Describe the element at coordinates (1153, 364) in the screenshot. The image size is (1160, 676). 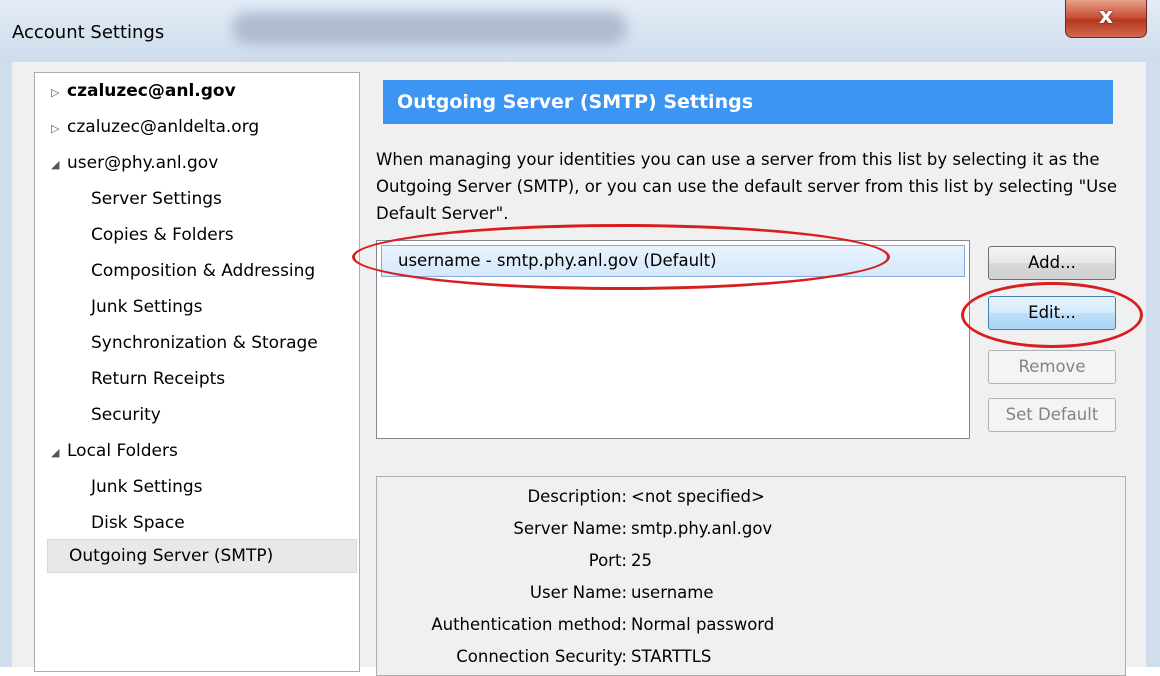
I see `window-frame-right` at that location.